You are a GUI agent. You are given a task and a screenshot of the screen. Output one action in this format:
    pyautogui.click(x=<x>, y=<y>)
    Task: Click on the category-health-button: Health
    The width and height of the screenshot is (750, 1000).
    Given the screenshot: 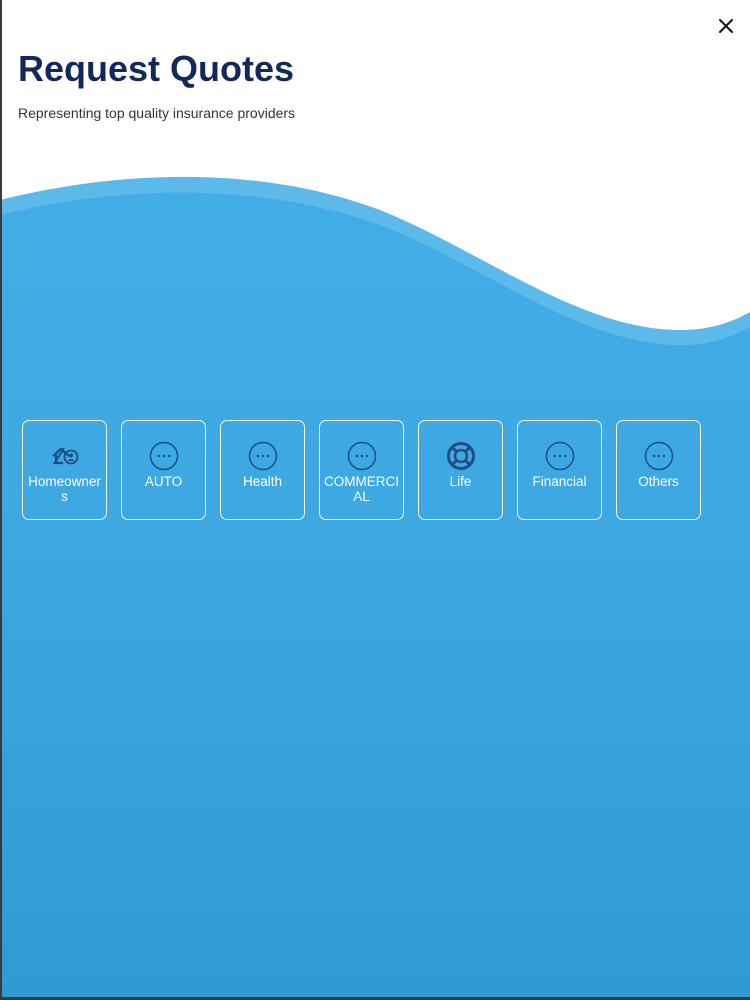 What is the action you would take?
    pyautogui.click(x=262, y=470)
    